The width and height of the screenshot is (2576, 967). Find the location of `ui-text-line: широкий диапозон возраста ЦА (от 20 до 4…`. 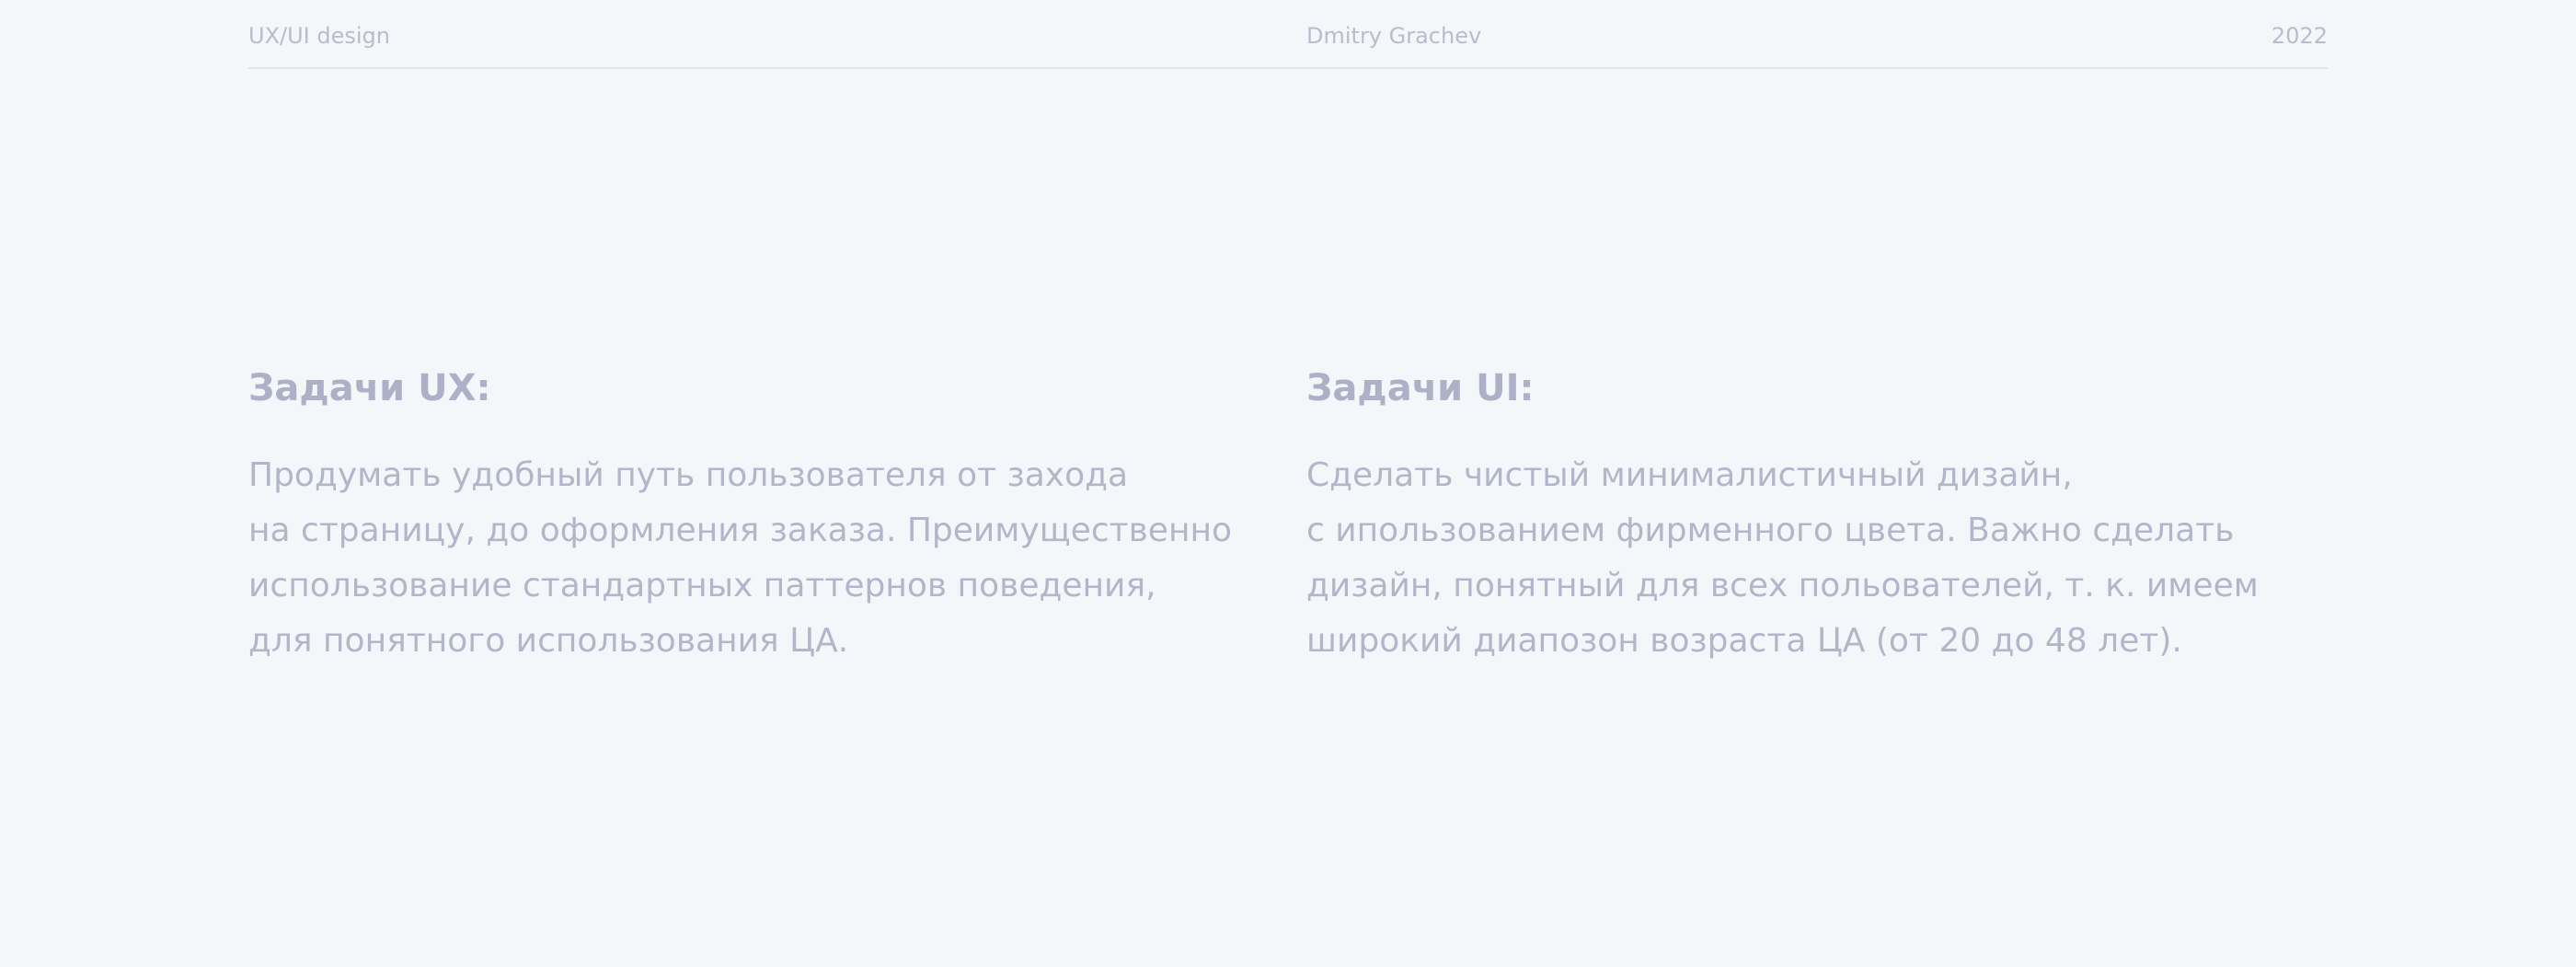

ui-text-line: широкий диапозон возраста ЦА (от 20 до 4… is located at coordinates (1744, 641).